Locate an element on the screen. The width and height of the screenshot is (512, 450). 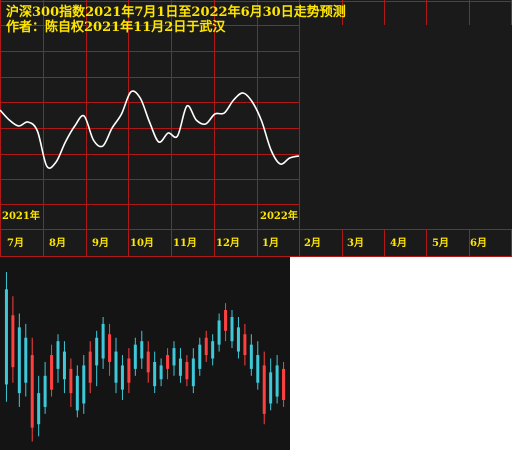
month-label-5: 5月 is located at coordinates (440, 243).